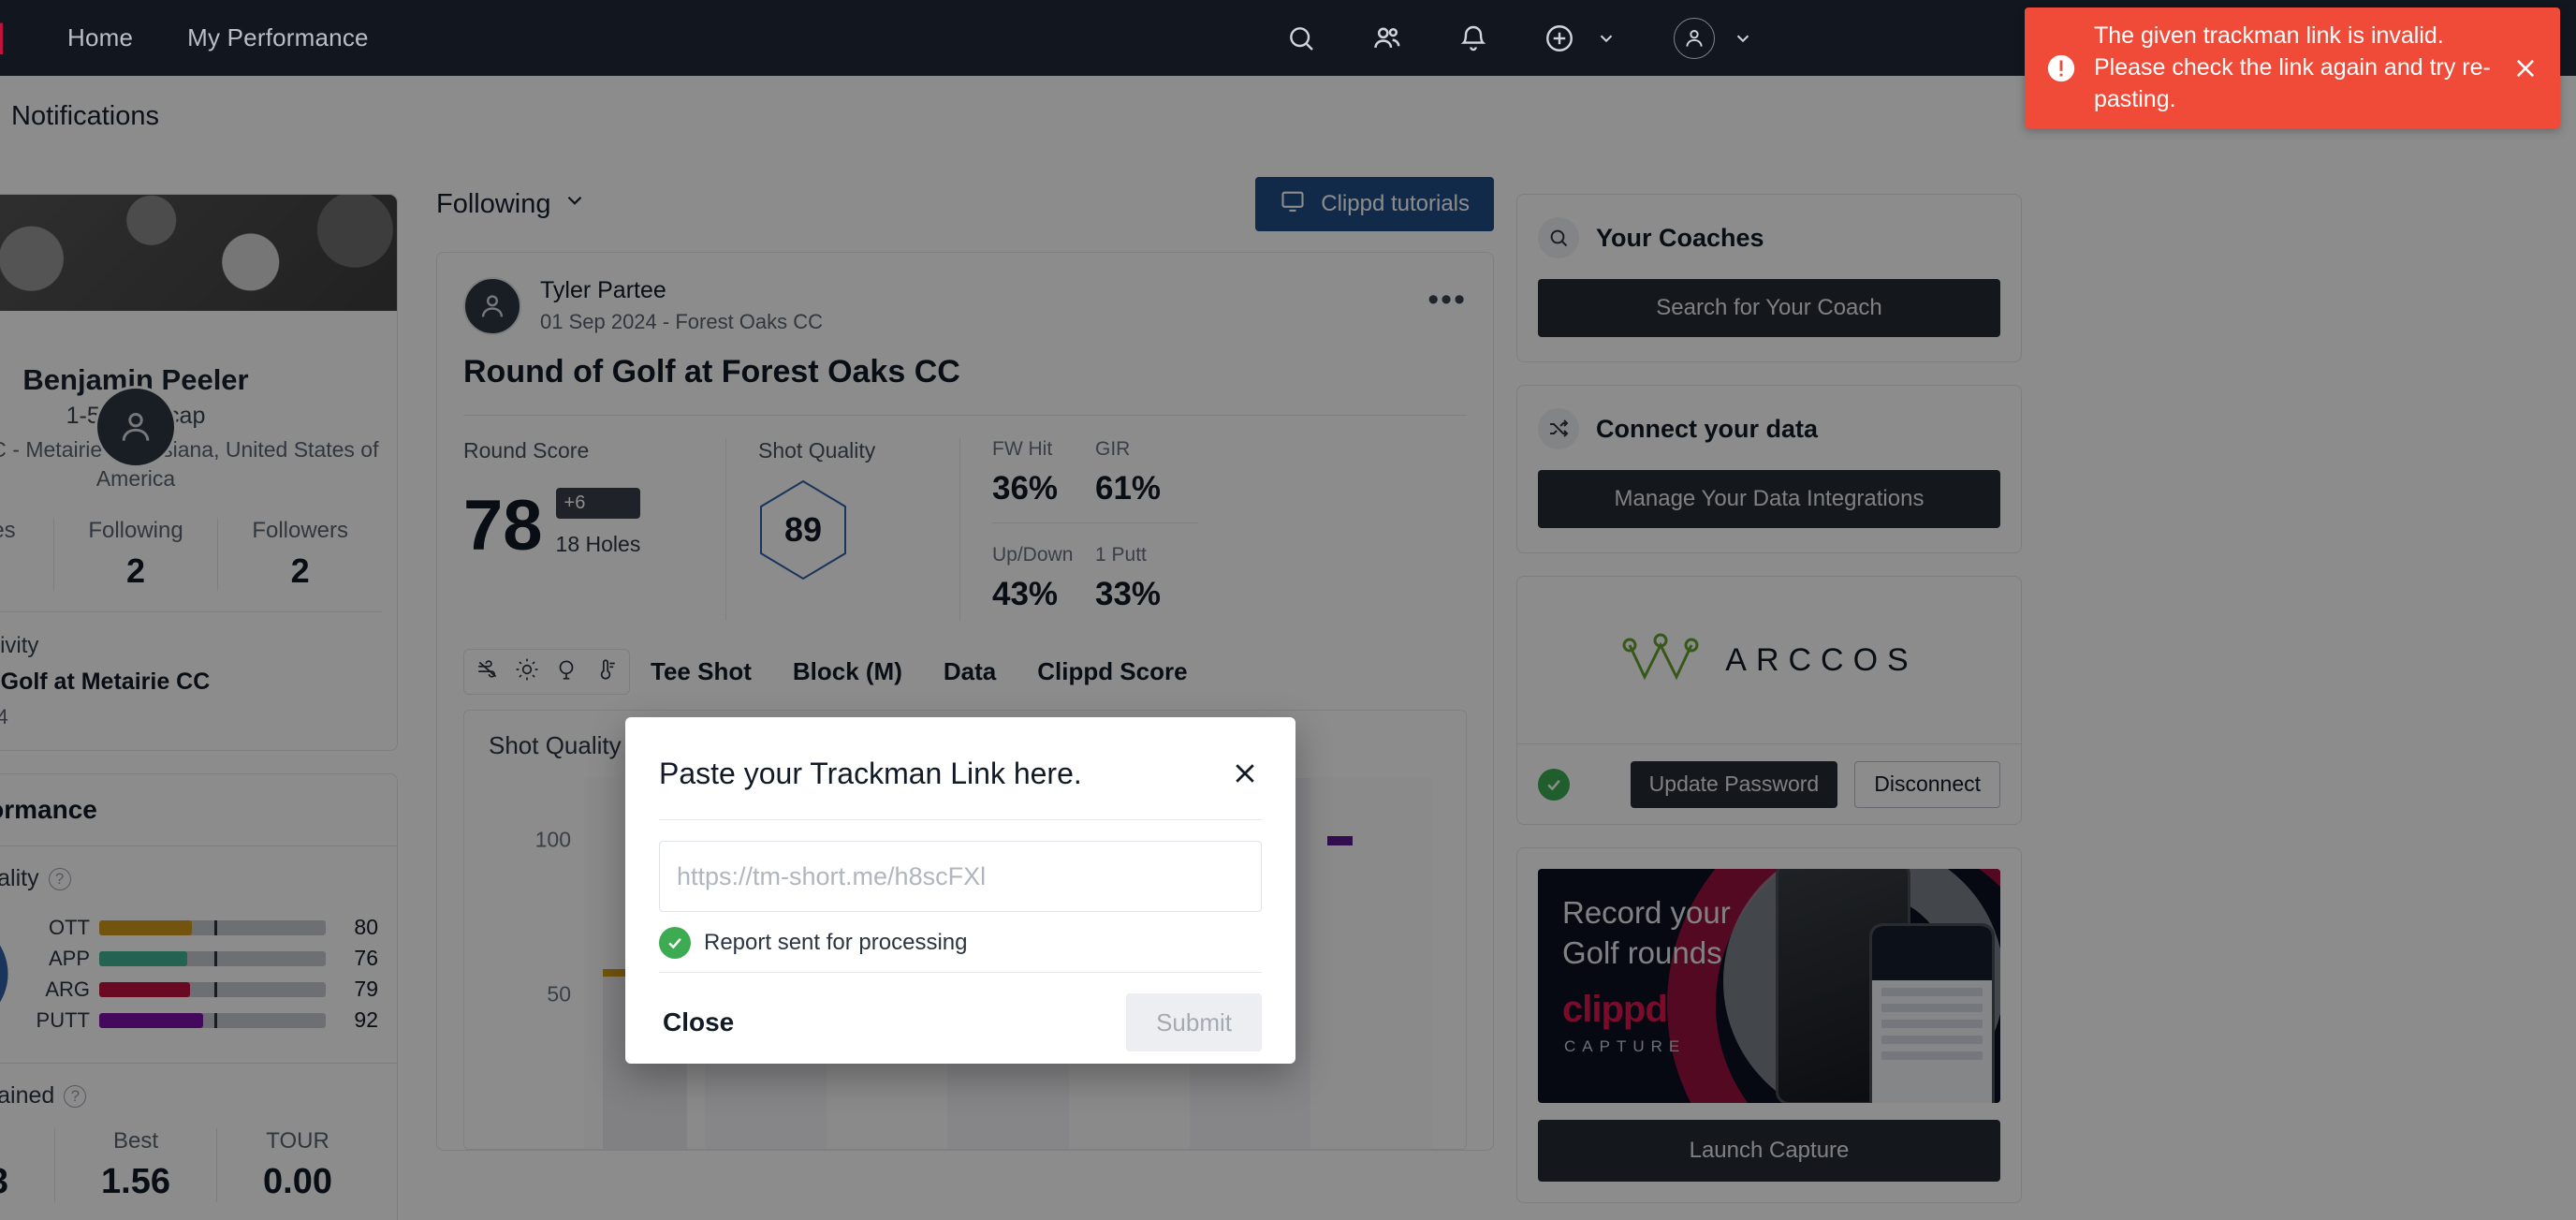 Image resolution: width=2576 pixels, height=1220 pixels. What do you see at coordinates (1560, 38) in the screenshot?
I see `plus-circle-icon` at bounding box center [1560, 38].